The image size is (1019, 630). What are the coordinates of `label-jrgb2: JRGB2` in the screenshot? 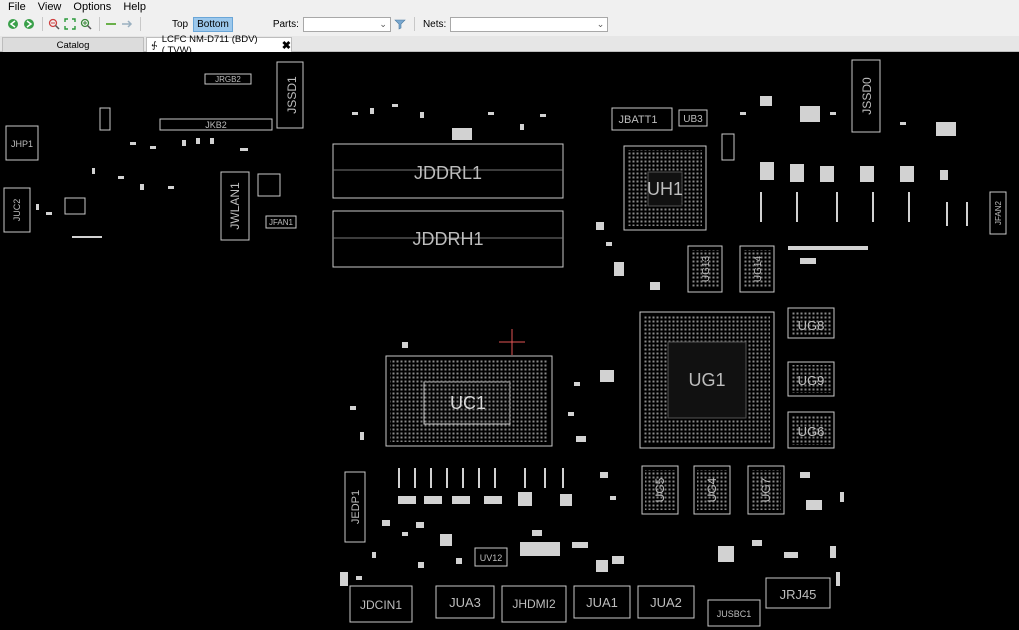 It's located at (228, 79).